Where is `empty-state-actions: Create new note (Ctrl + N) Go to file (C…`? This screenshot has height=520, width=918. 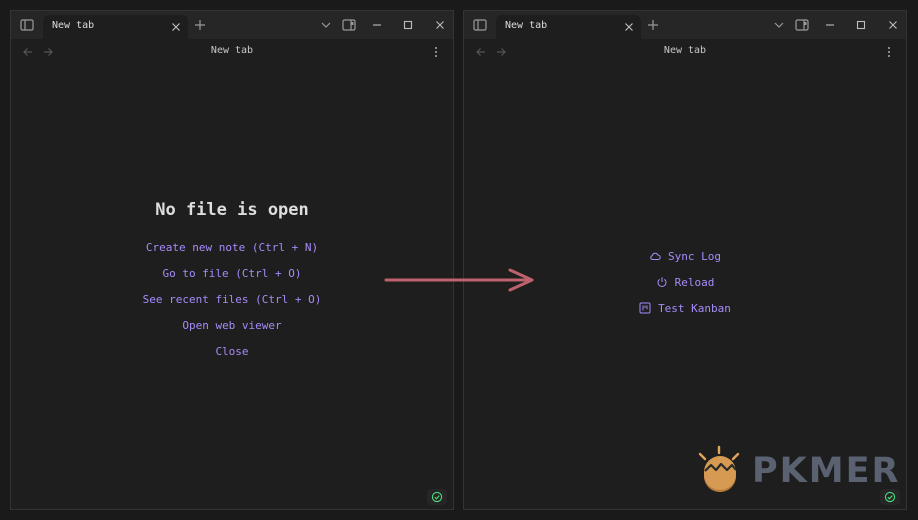 empty-state-actions: Create new note (Ctrl + N) Go to file (C… is located at coordinates (232, 302).